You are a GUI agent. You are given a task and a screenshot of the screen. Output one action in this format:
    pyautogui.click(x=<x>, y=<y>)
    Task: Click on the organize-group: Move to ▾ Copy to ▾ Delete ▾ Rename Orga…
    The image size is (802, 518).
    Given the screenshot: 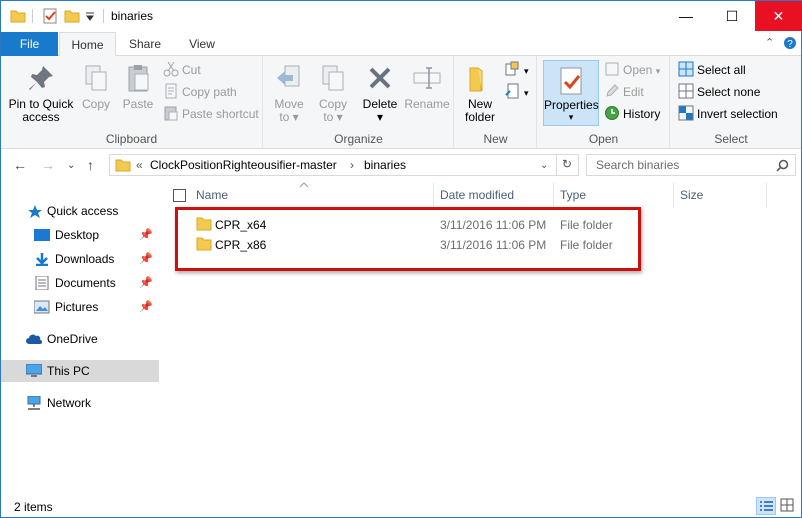 What is the action you would take?
    pyautogui.click(x=359, y=102)
    